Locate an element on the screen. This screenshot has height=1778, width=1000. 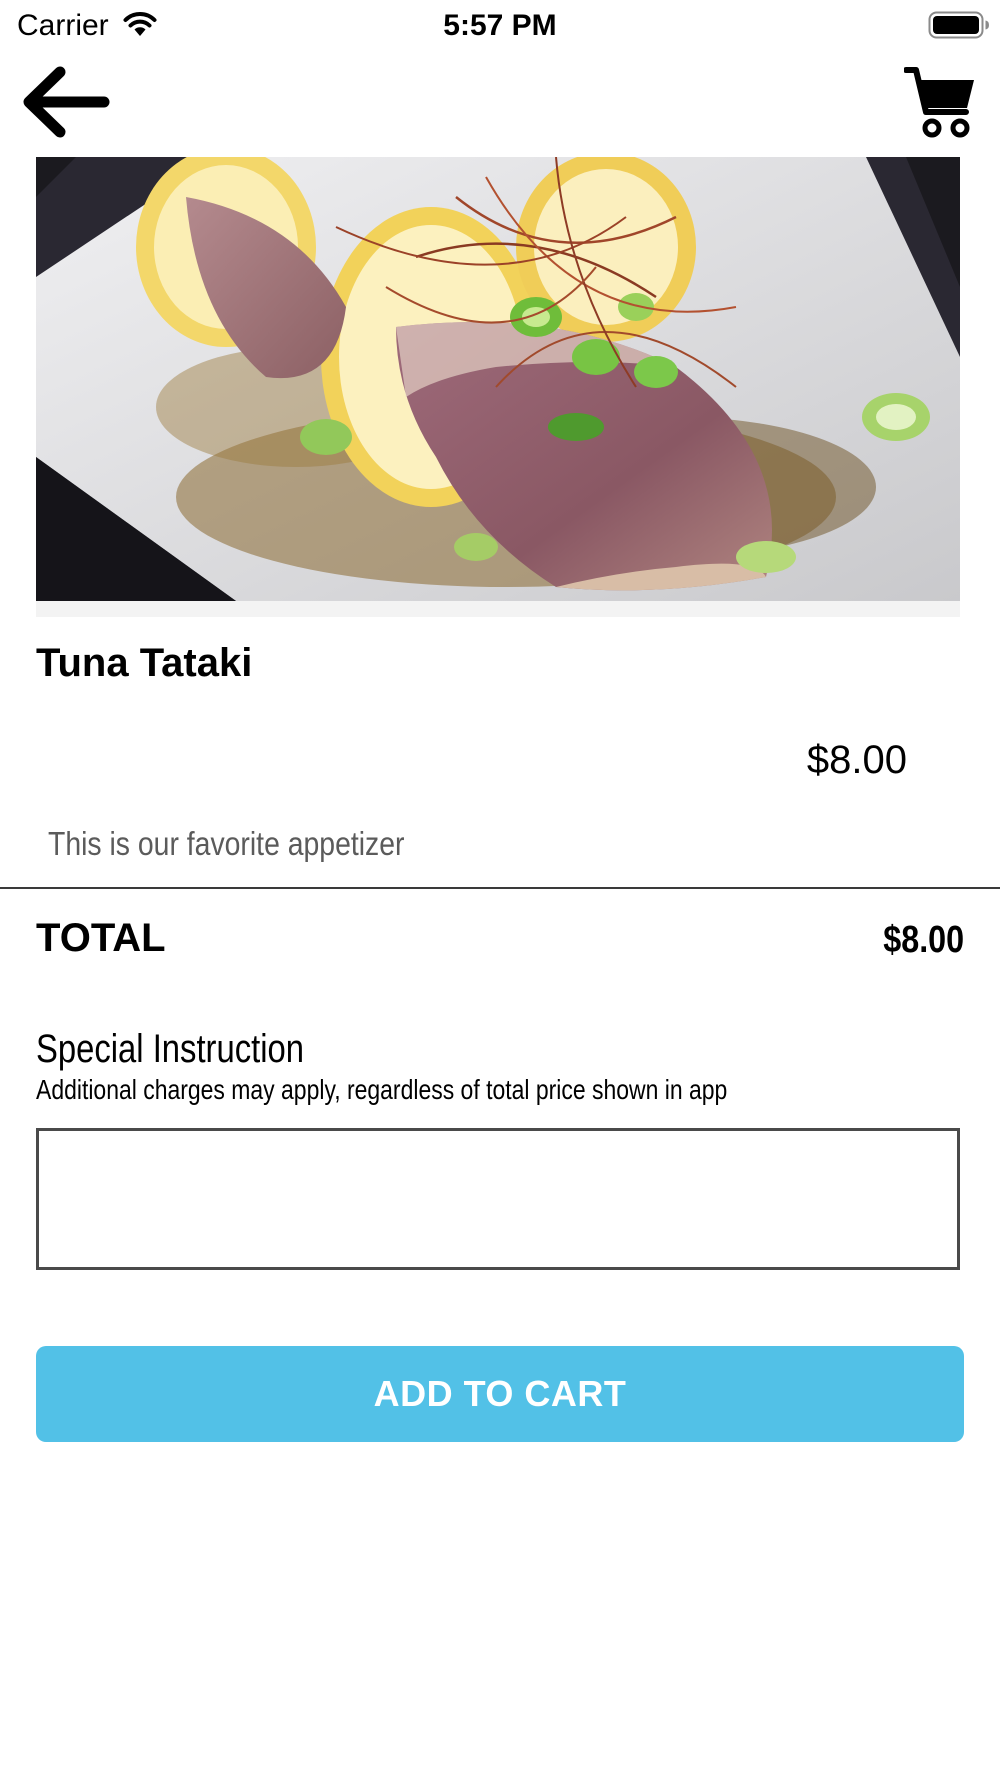
status-time: 5:57 PM is located at coordinates (500, 25).